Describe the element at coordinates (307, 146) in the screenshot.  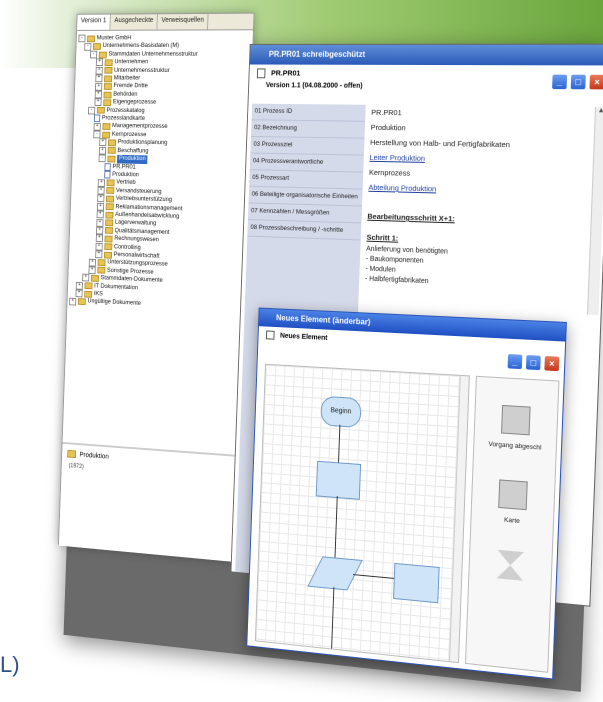
I see `property-label: 03 Prozessziel` at that location.